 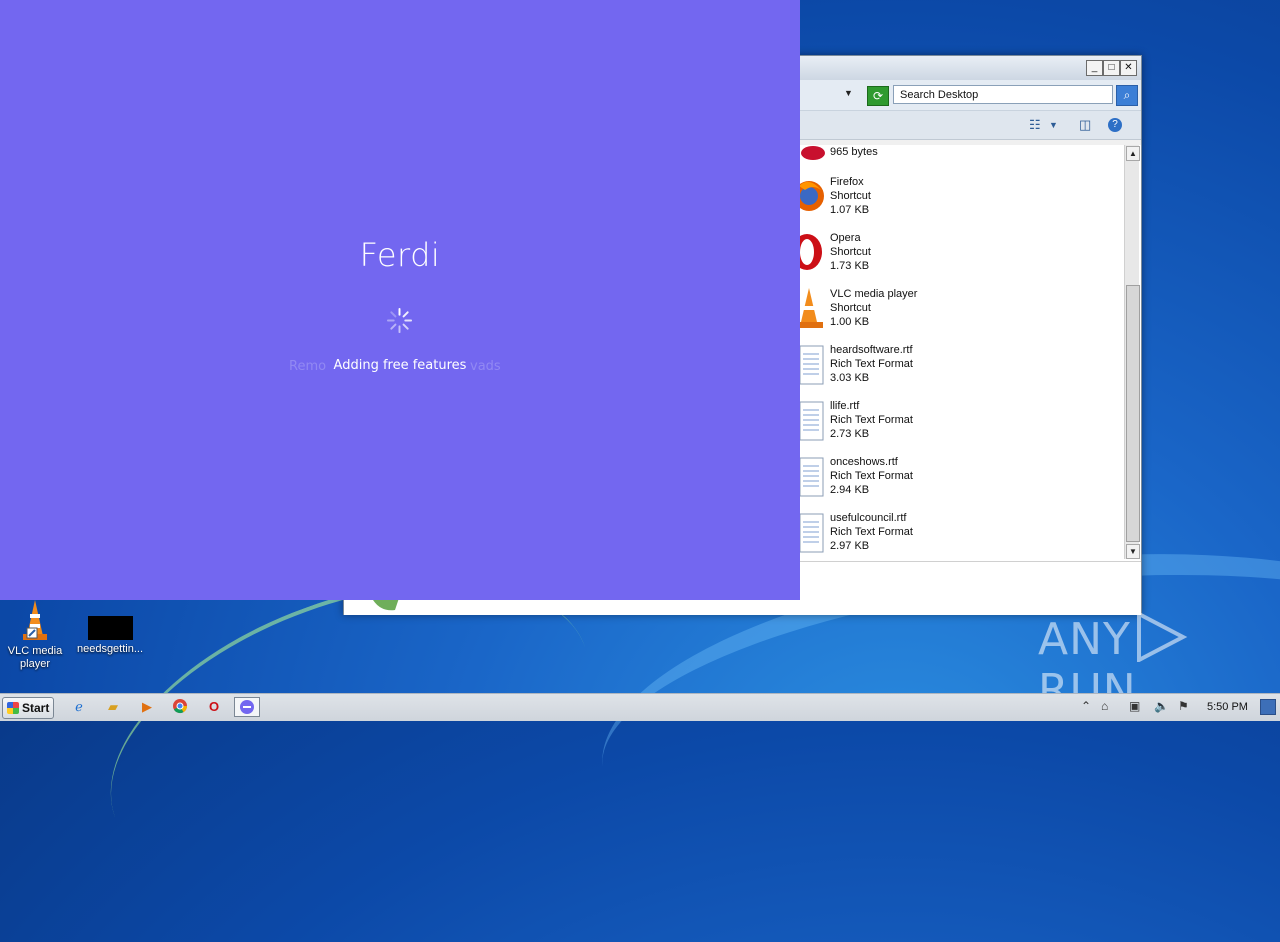 What do you see at coordinates (847, 182) in the screenshot?
I see `file-name: Firefox` at bounding box center [847, 182].